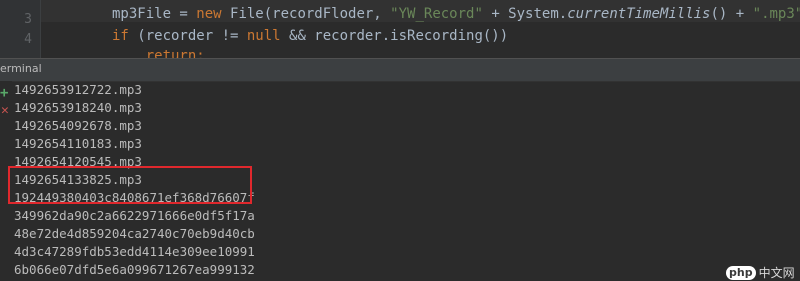 This screenshot has width=800, height=281. Describe the element at coordinates (134, 233) in the screenshot. I see `terminal-line: 48e72de4d859204ca2740c70eb9d40cb` at that location.